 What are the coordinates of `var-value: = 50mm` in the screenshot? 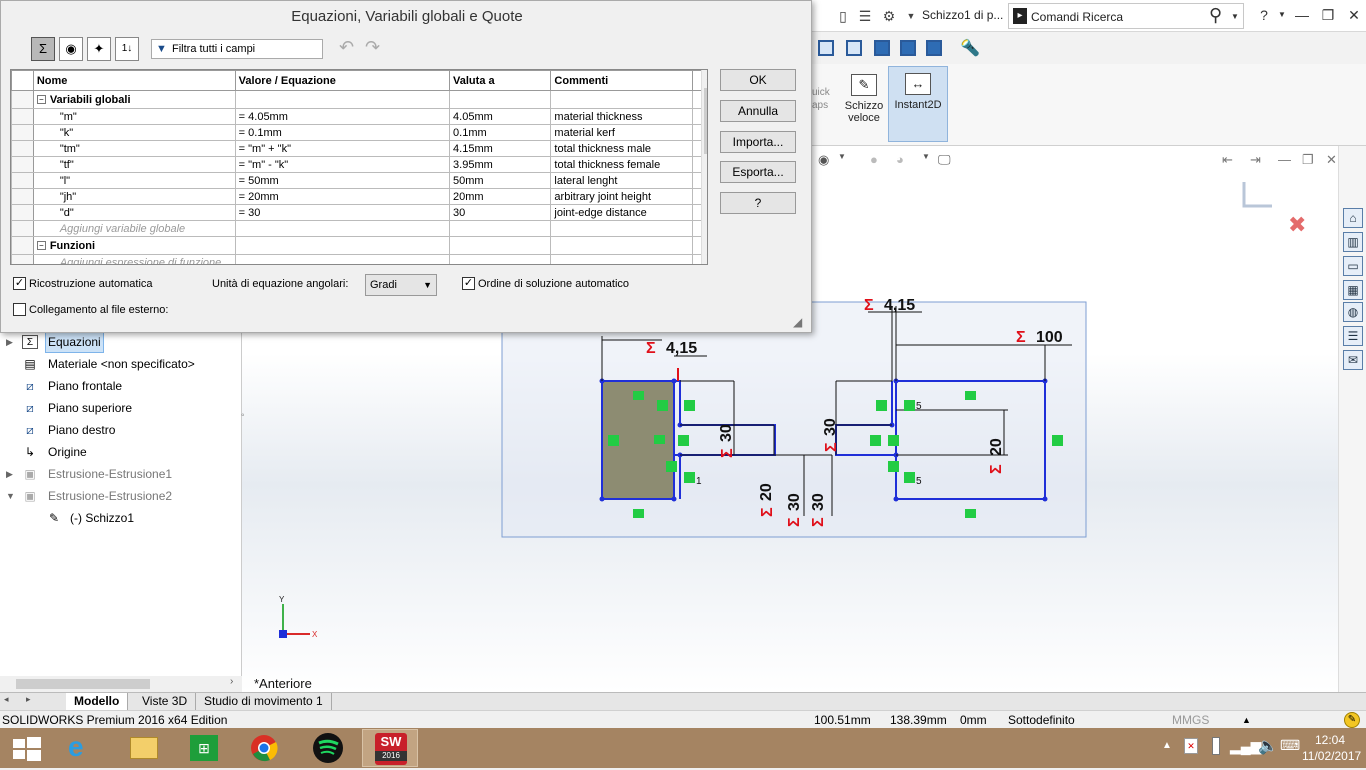 It's located at (342, 180).